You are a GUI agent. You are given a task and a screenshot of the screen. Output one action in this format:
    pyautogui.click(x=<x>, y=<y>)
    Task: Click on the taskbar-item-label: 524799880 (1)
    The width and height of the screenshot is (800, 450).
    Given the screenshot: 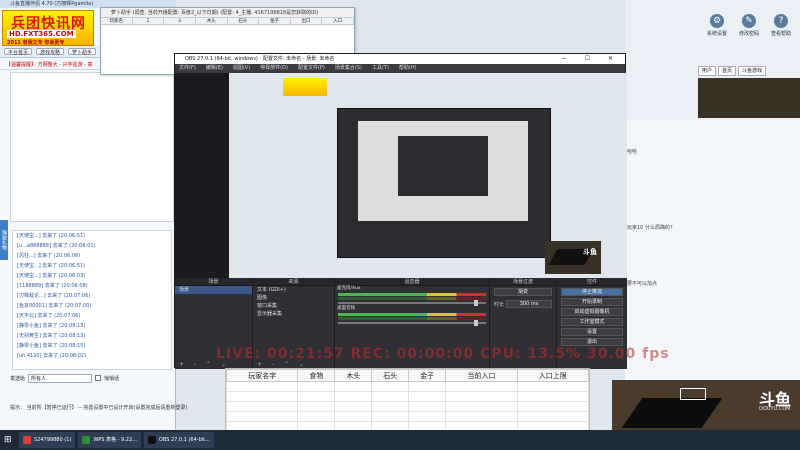 What is the action you would take?
    pyautogui.click(x=53, y=440)
    